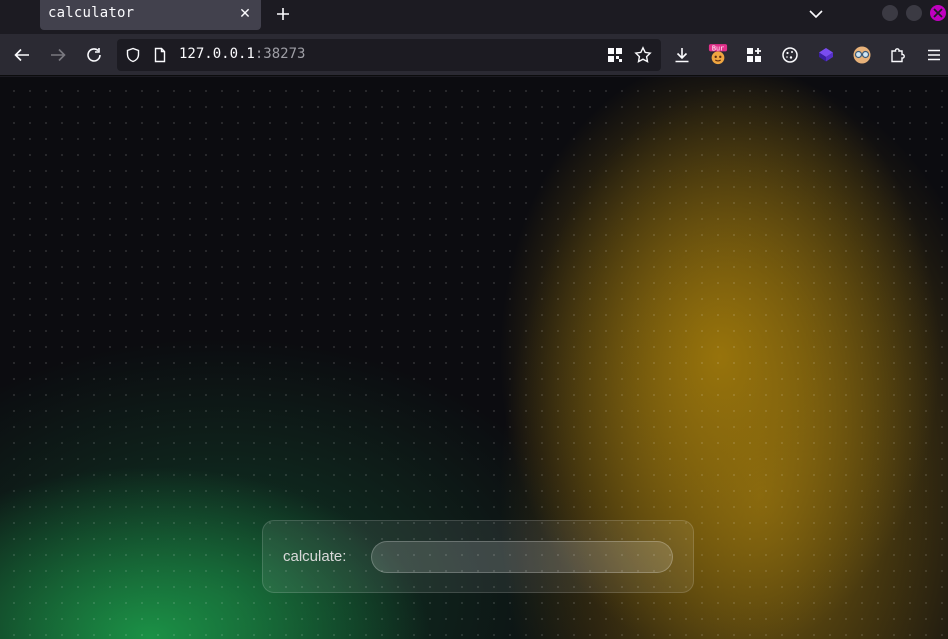 The image size is (948, 639). I want to click on tab-close-icon: ✕, so click(245, 14).